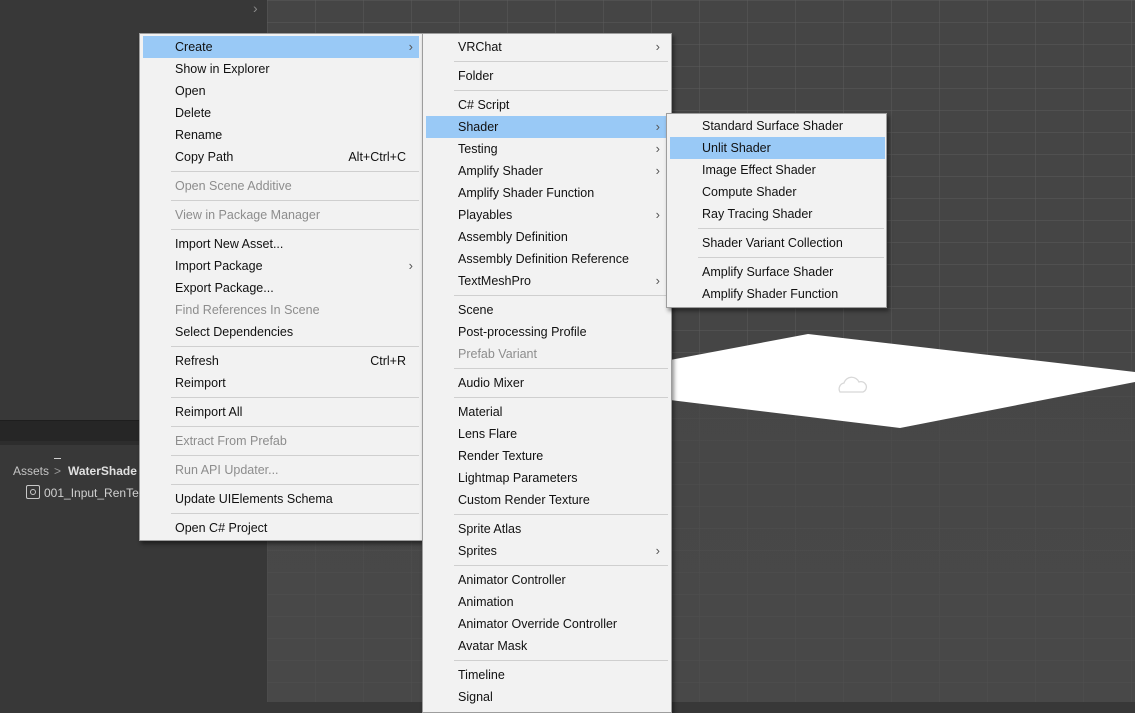  Describe the element at coordinates (219, 266) in the screenshot. I see `menu-item-label: Import Package` at that location.